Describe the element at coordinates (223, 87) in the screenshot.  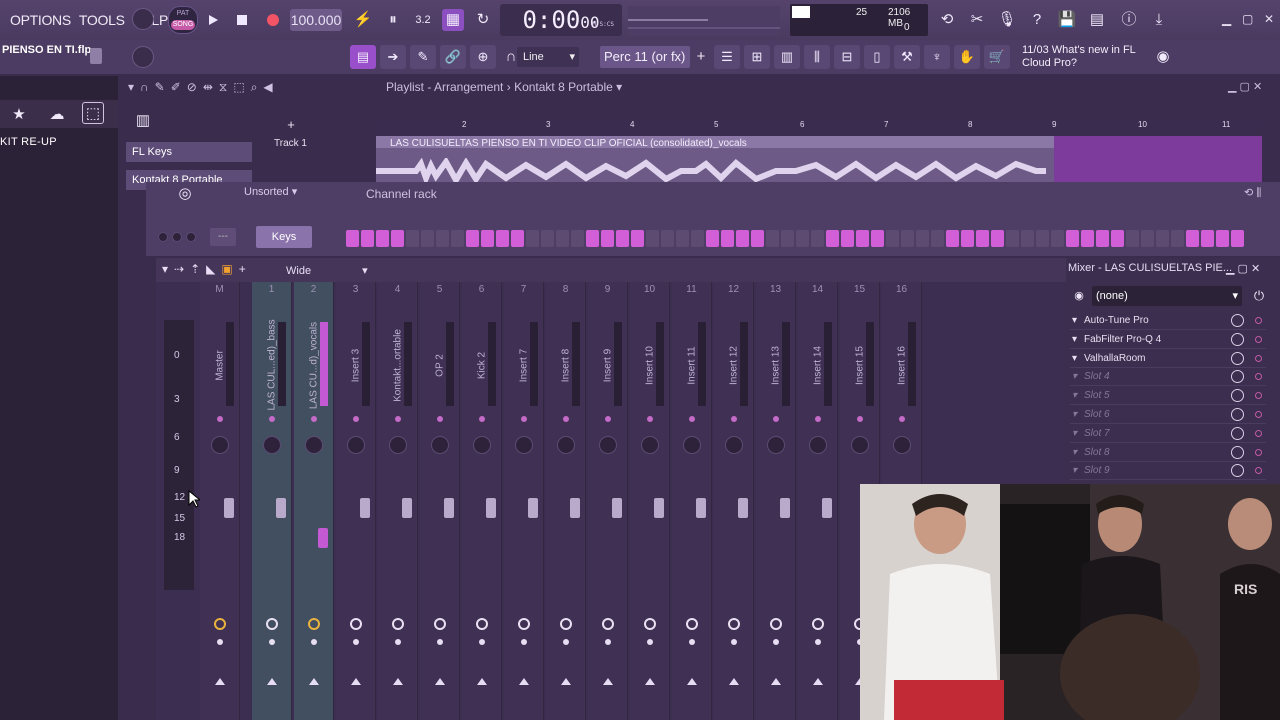
I see `slice-icon: ⧖` at that location.